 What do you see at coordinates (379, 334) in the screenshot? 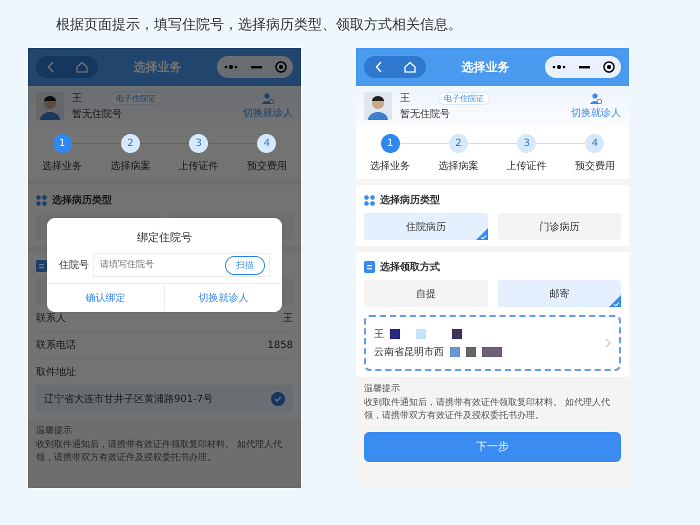
I see `recipient-name: 王` at bounding box center [379, 334].